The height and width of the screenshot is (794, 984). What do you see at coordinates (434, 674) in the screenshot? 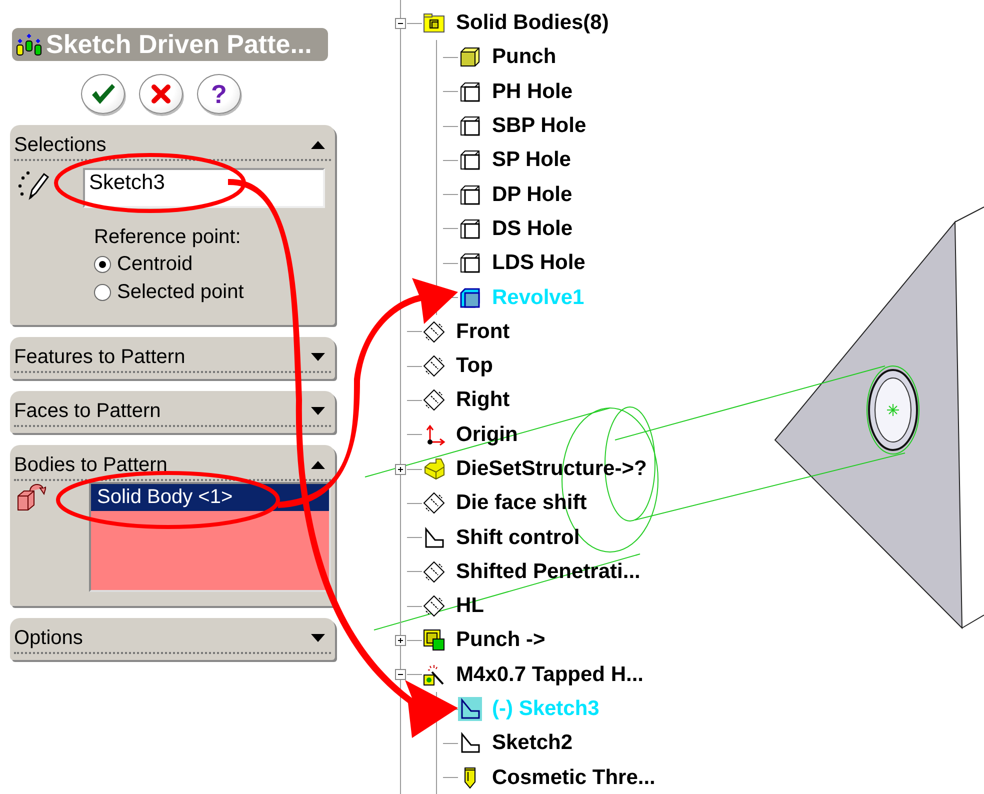
I see `hole-wizard-icon` at bounding box center [434, 674].